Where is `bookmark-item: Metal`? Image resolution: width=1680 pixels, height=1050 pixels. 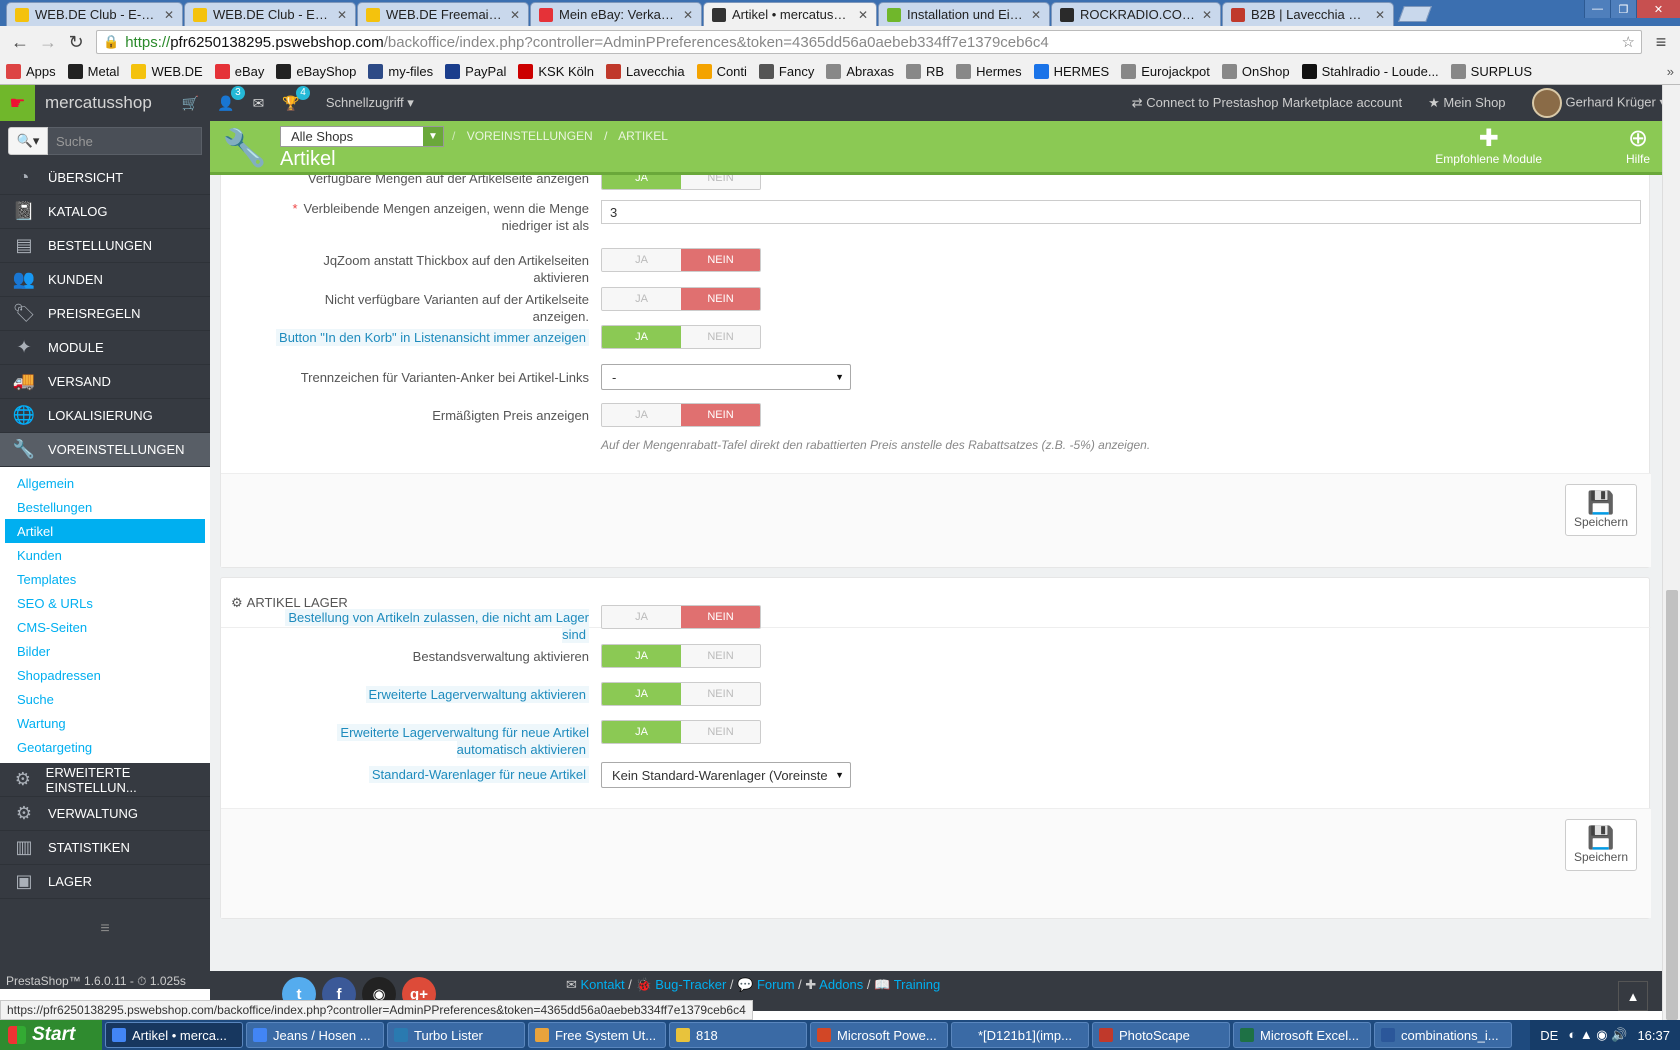 bookmark-item: Metal is located at coordinates (93, 71).